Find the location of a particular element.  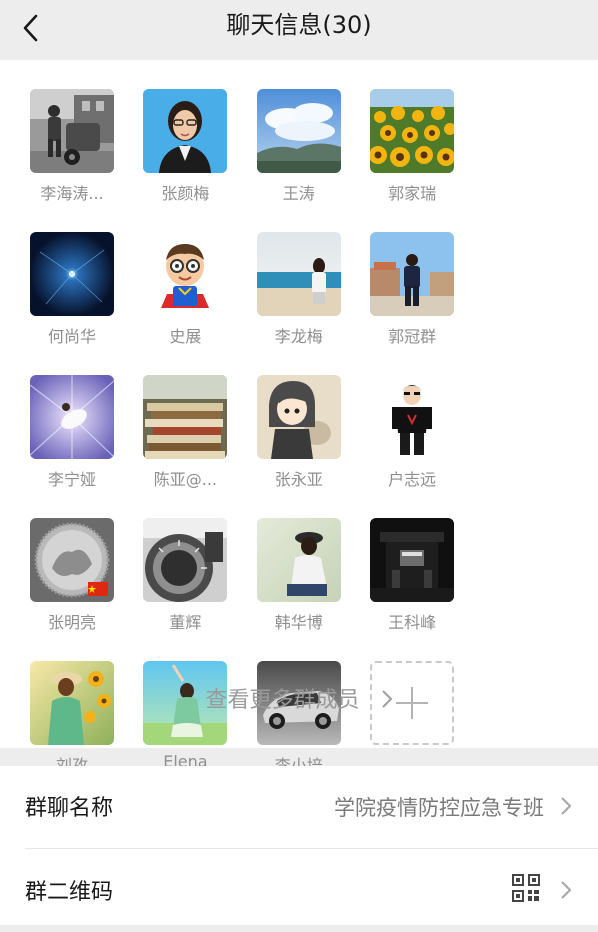

member-item: 韩华博 is located at coordinates (306, 589).